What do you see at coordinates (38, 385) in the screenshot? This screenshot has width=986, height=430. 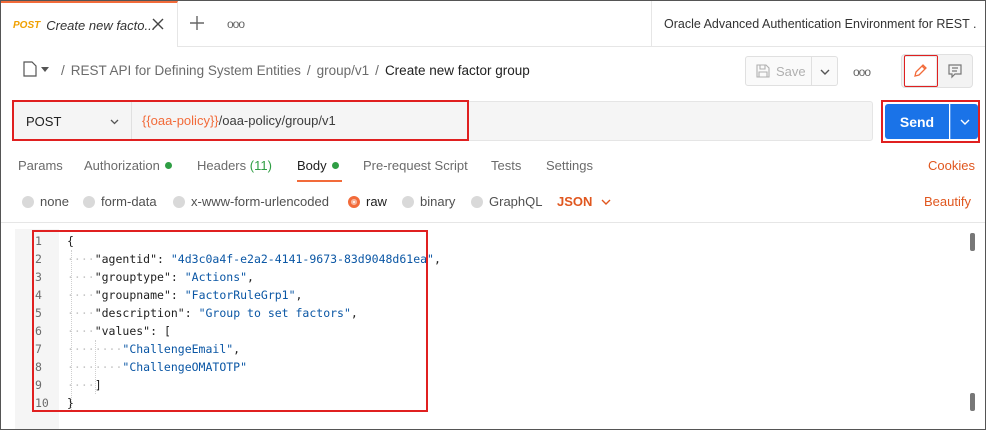 I see `line-number: 9` at bounding box center [38, 385].